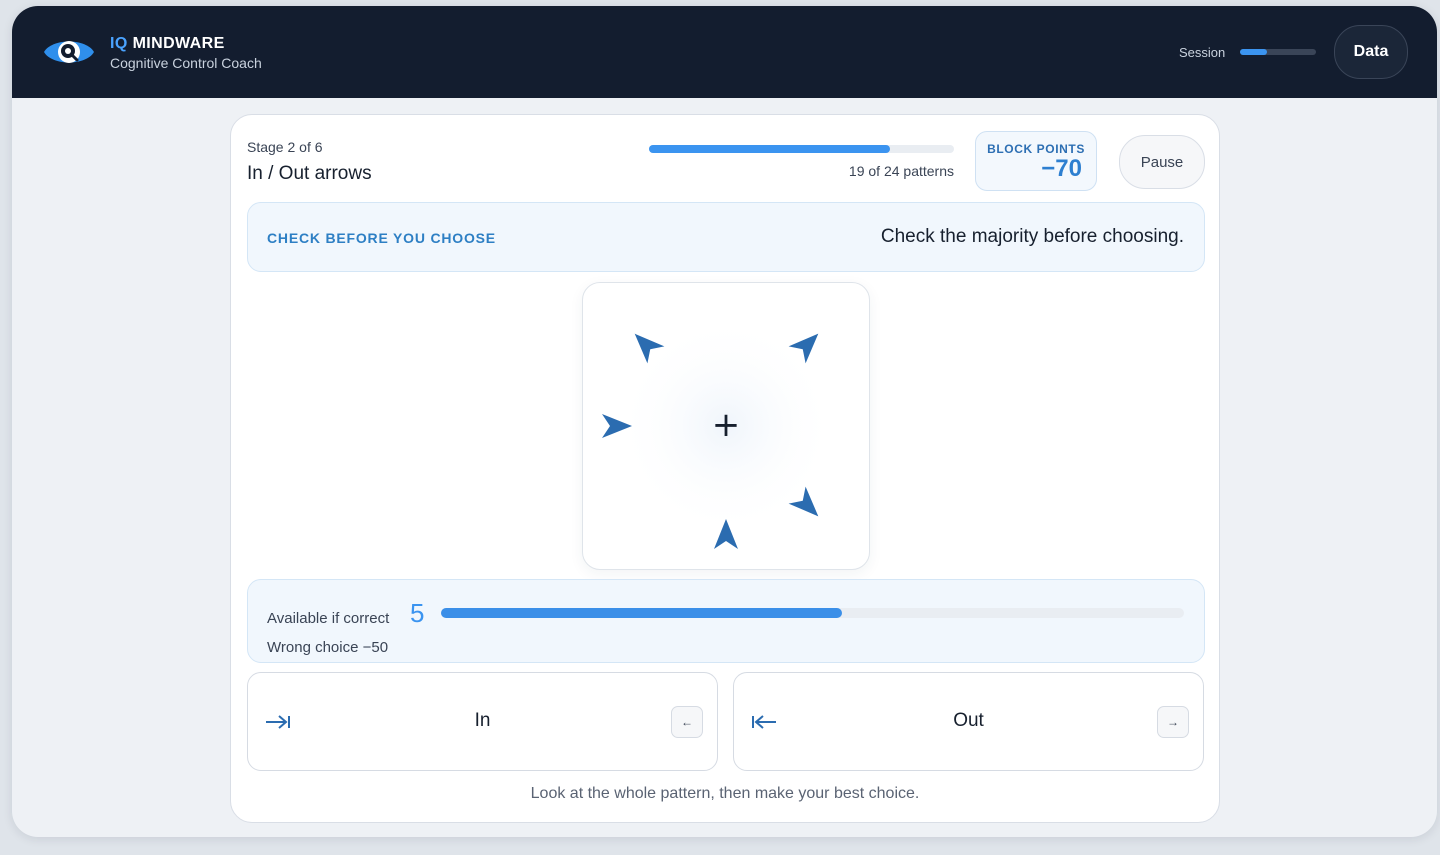 Image resolution: width=1440 pixels, height=855 pixels. Describe the element at coordinates (901, 171) in the screenshot. I see `pattern-progress-text: 19 of 24 patterns` at that location.